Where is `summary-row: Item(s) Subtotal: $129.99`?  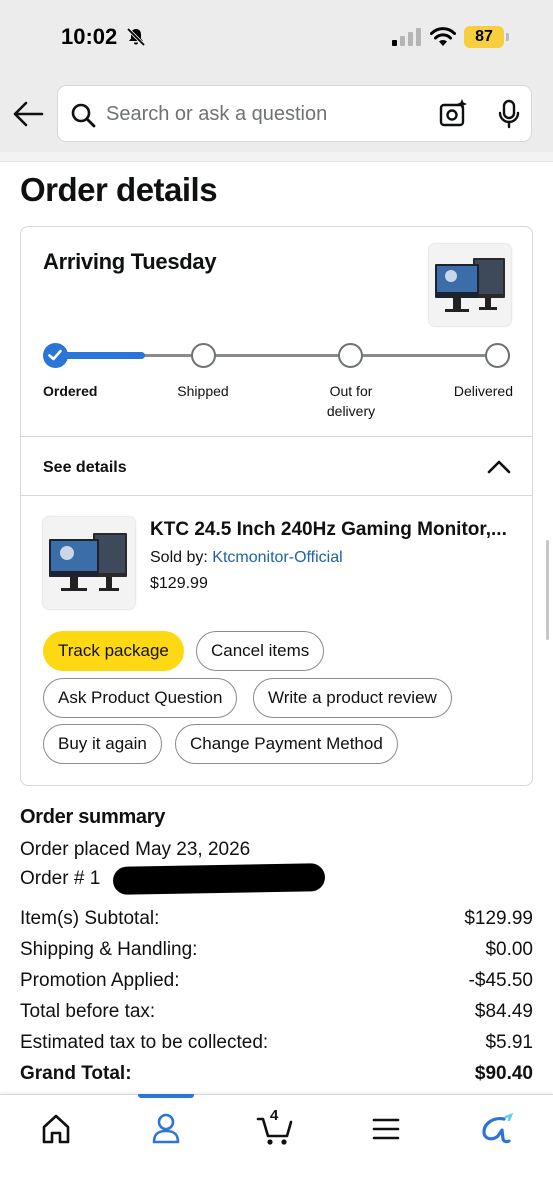
summary-row: Item(s) Subtotal: $129.99 is located at coordinates (276, 918).